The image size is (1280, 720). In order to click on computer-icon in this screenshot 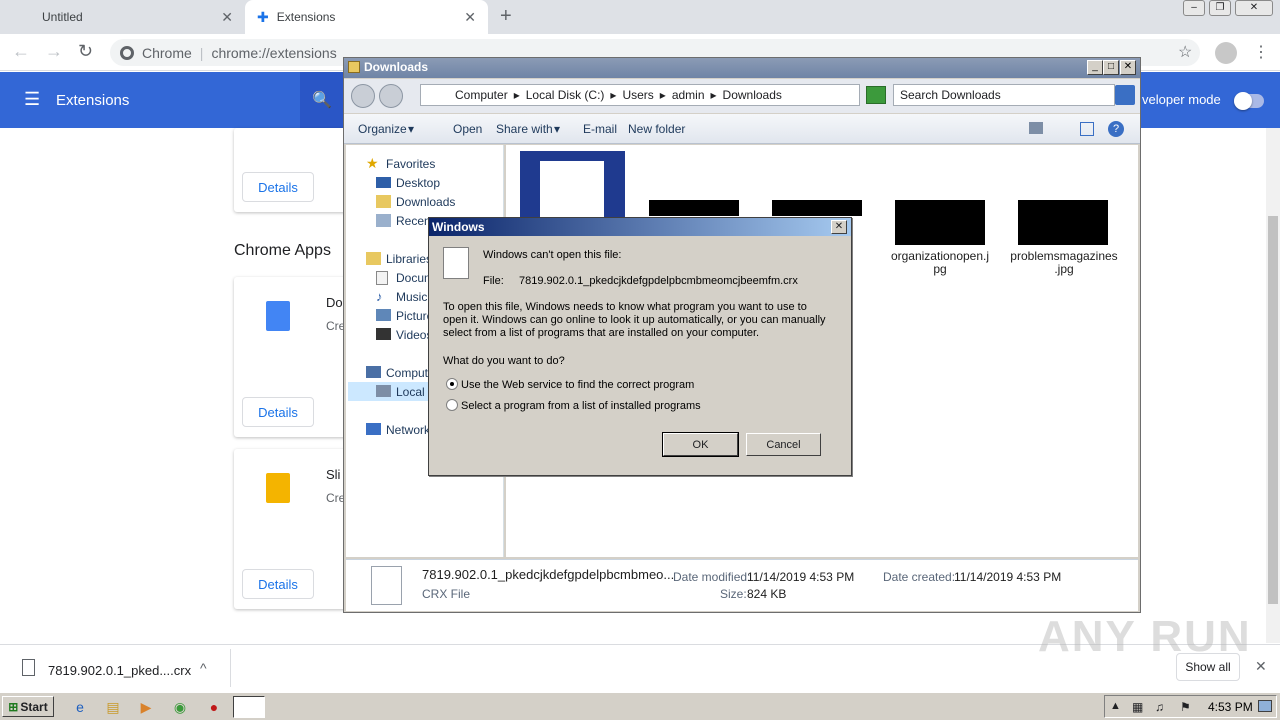, I will do `click(373, 372)`.